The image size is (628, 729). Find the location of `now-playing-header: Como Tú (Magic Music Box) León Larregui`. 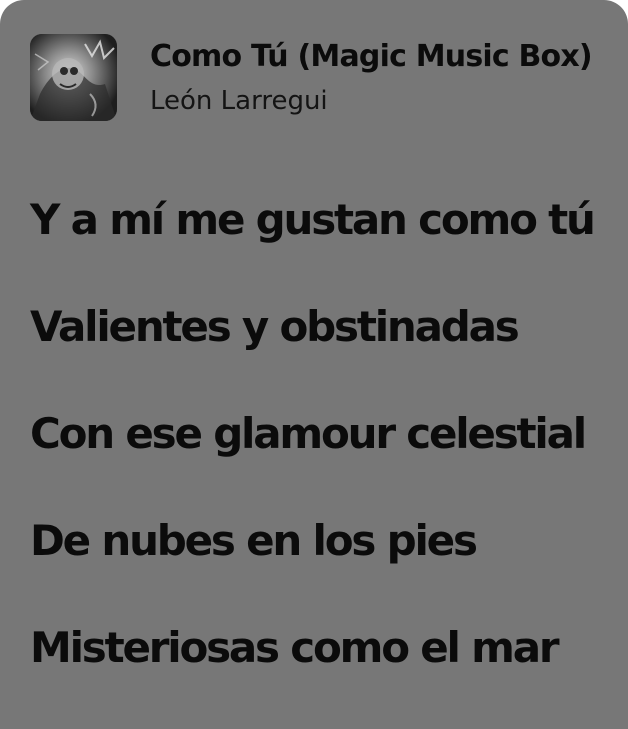

now-playing-header: Como Tú (Magic Music Box) León Larregui is located at coordinates (319, 78).